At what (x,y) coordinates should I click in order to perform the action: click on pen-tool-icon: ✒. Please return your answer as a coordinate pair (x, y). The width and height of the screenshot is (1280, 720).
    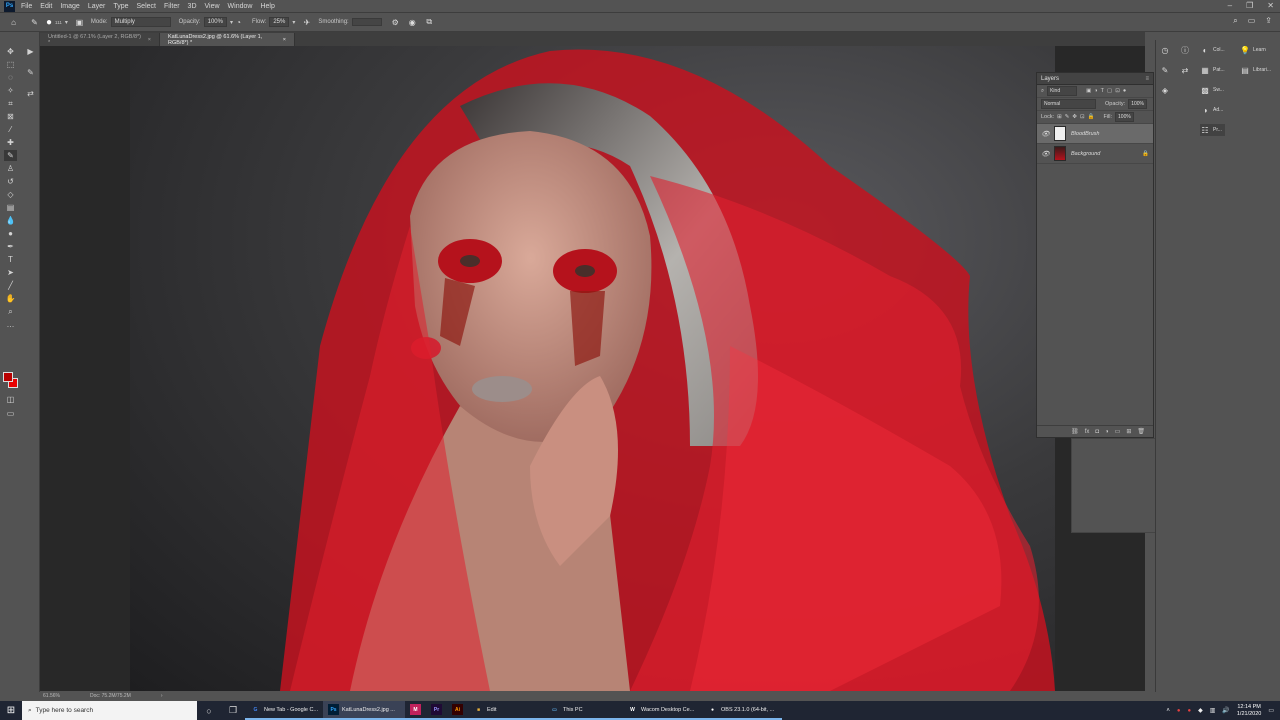
    Looking at the image, I should click on (10, 246).